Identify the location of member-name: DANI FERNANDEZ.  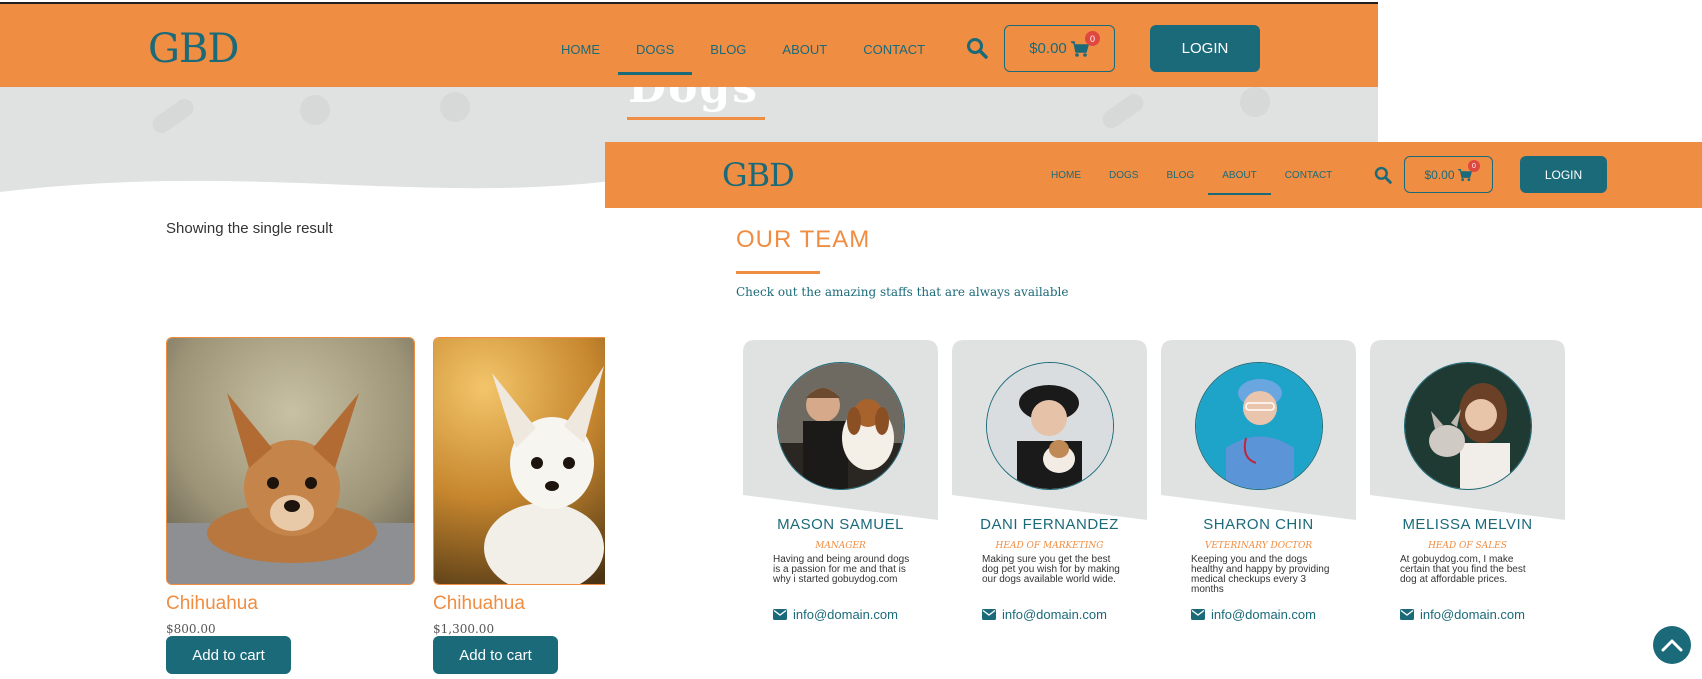
(1049, 524).